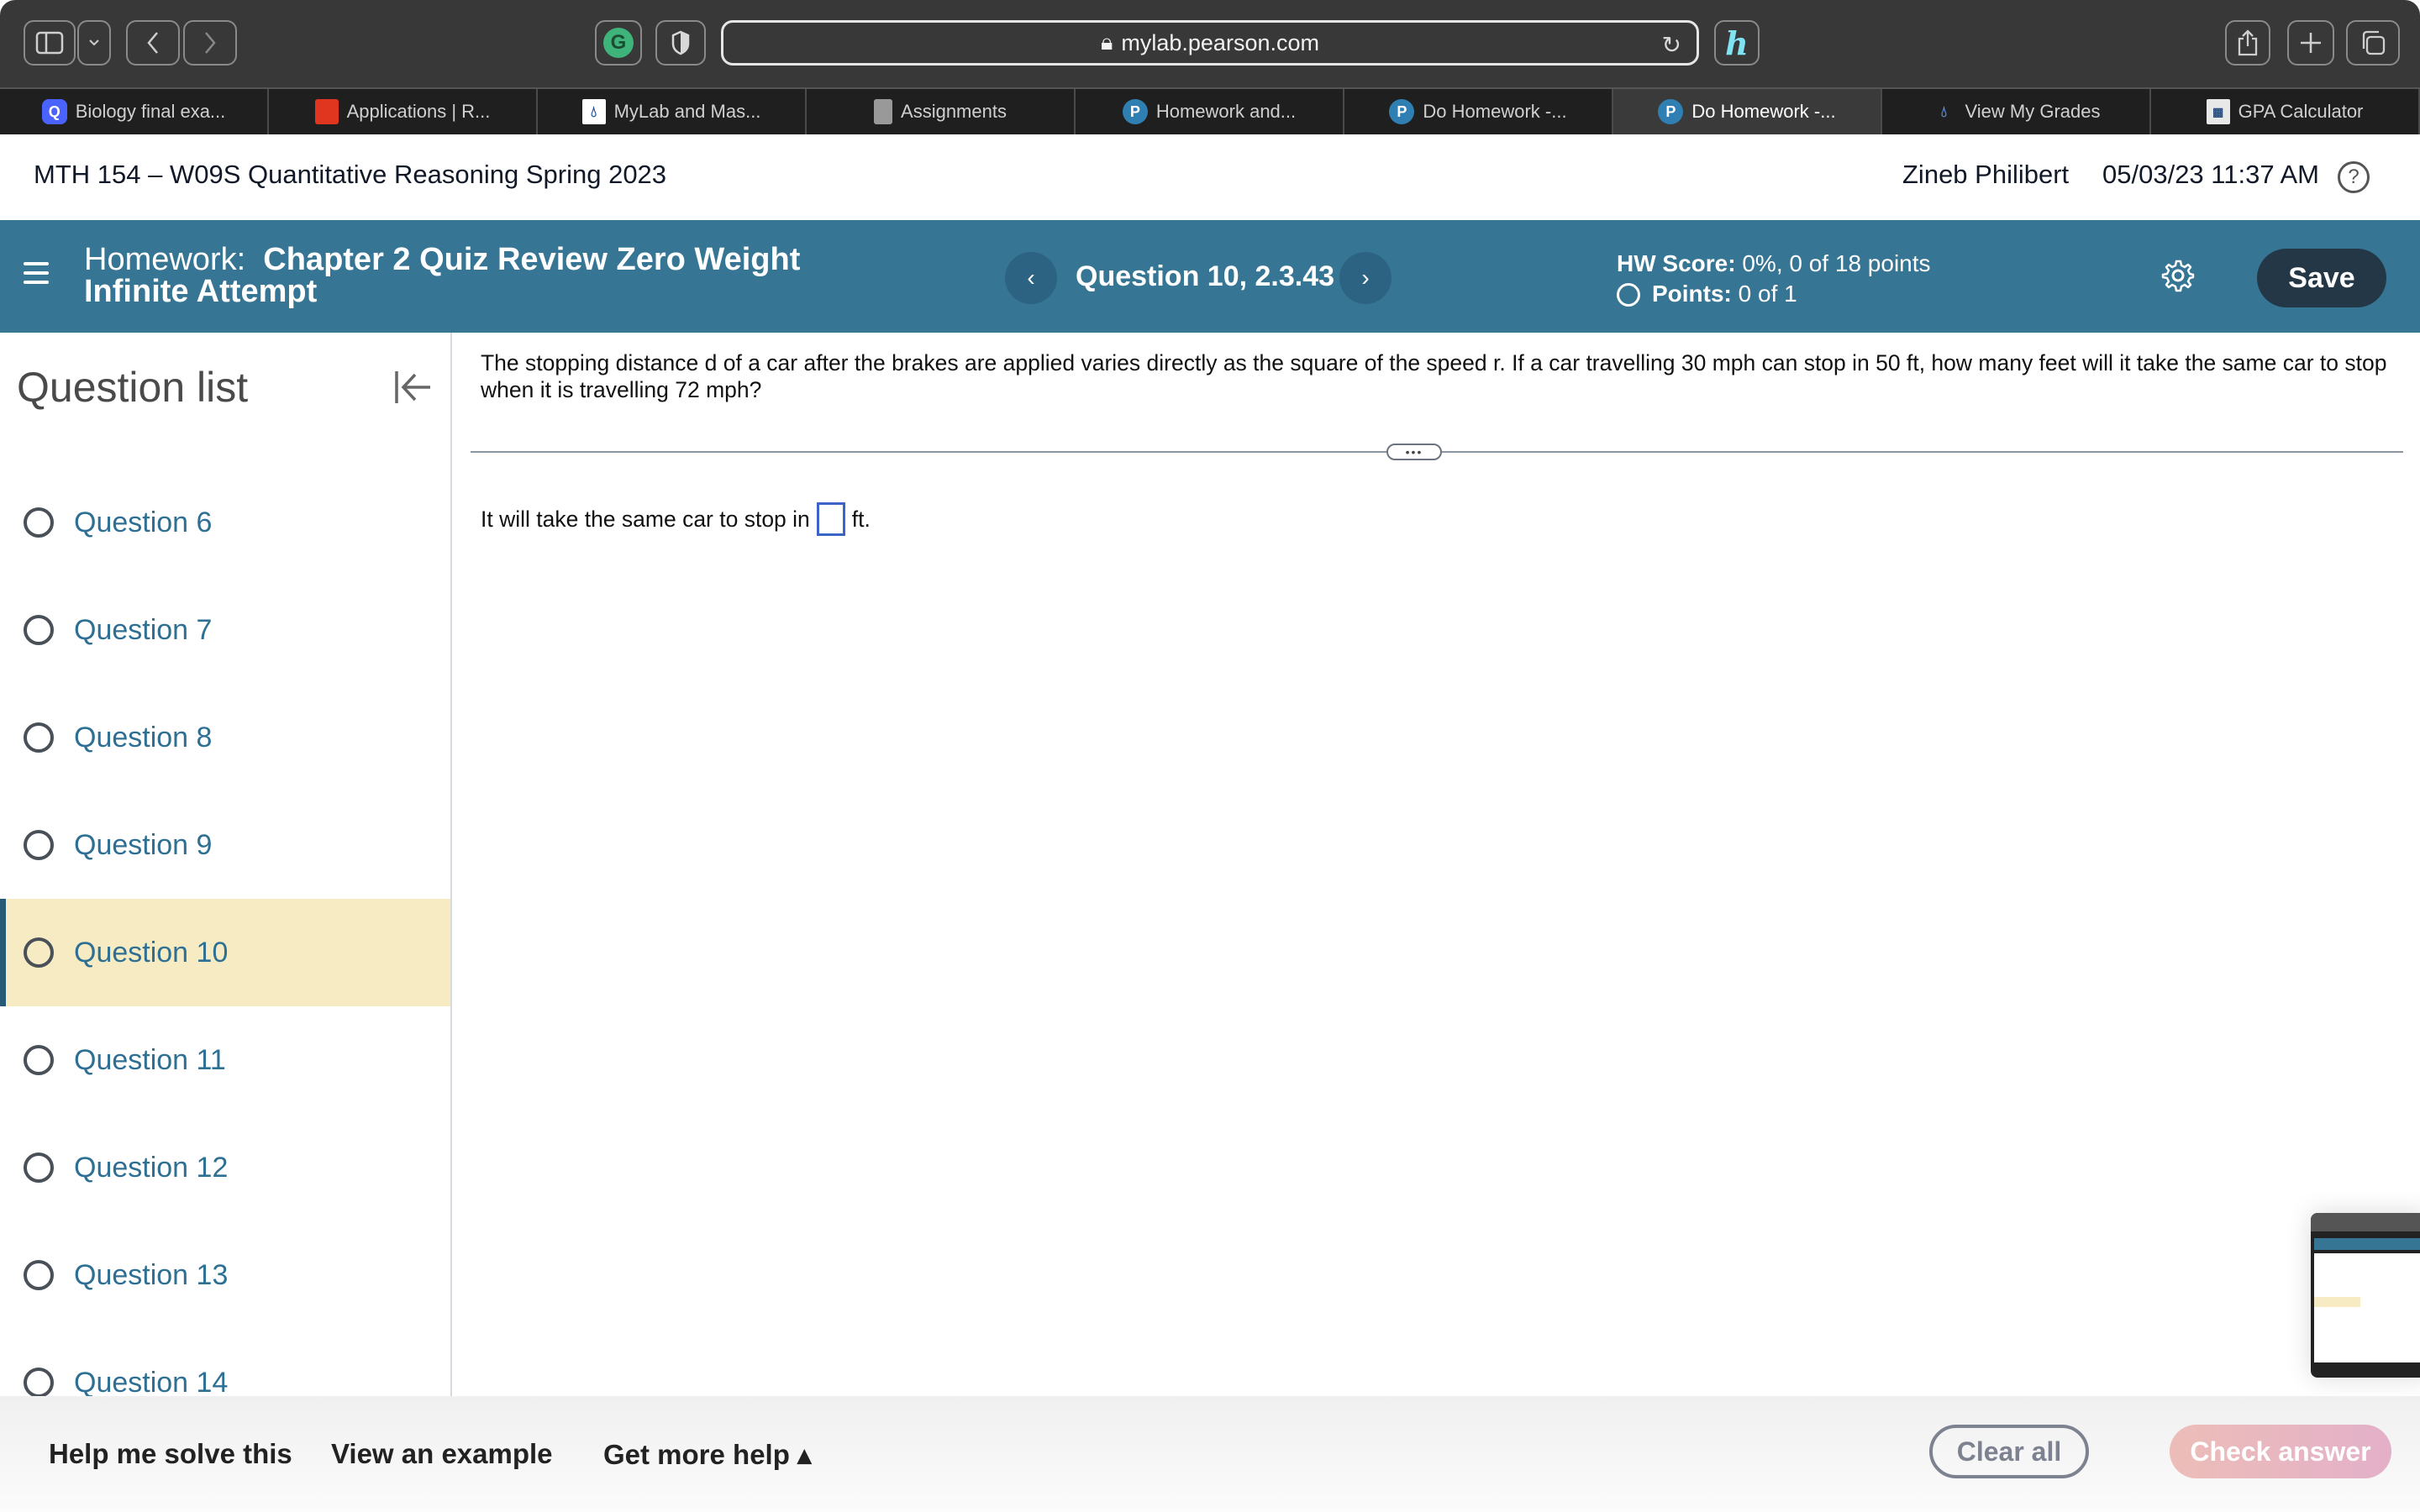 Image resolution: width=2420 pixels, height=1512 pixels. I want to click on browser-tab: 💧︎ View My Grades, so click(2016, 111).